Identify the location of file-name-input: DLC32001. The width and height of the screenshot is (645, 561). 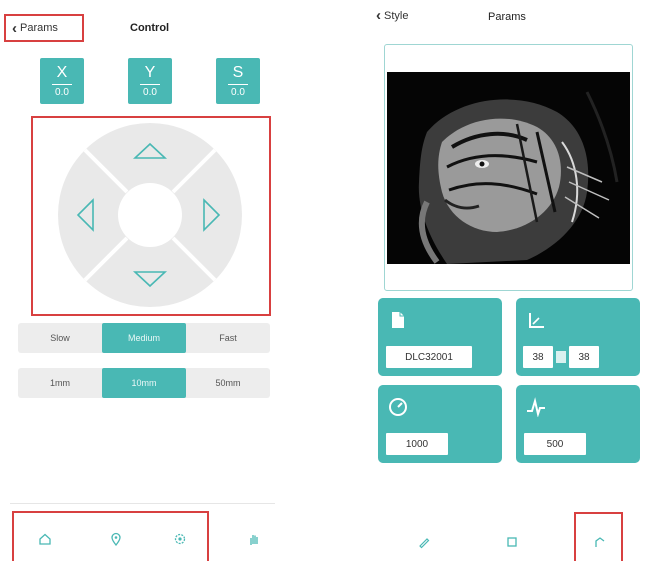
(429, 357).